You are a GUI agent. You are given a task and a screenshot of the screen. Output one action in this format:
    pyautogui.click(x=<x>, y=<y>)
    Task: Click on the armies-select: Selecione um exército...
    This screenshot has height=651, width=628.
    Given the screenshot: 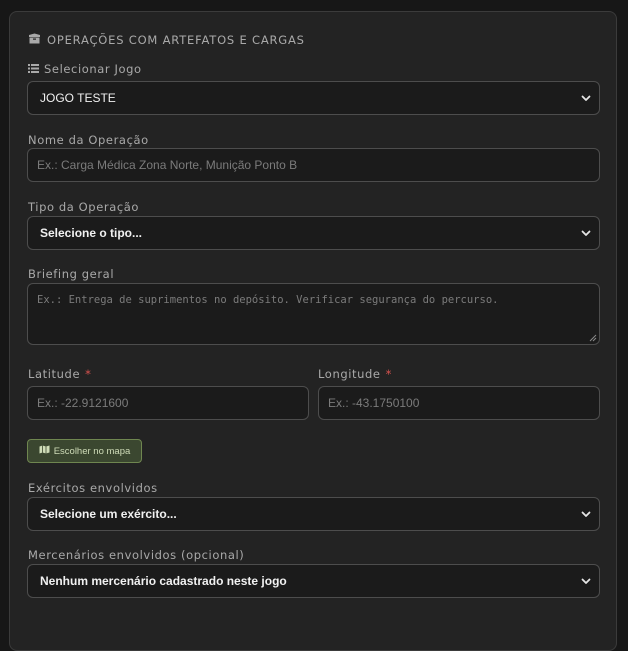 What is the action you would take?
    pyautogui.click(x=313, y=514)
    